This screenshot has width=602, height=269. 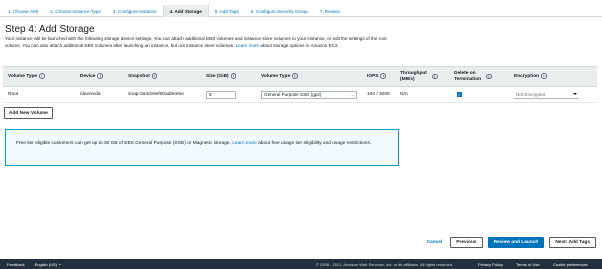 What do you see at coordinates (516, 242) in the screenshot?
I see `review-and-launch-button: Review and Launch` at bounding box center [516, 242].